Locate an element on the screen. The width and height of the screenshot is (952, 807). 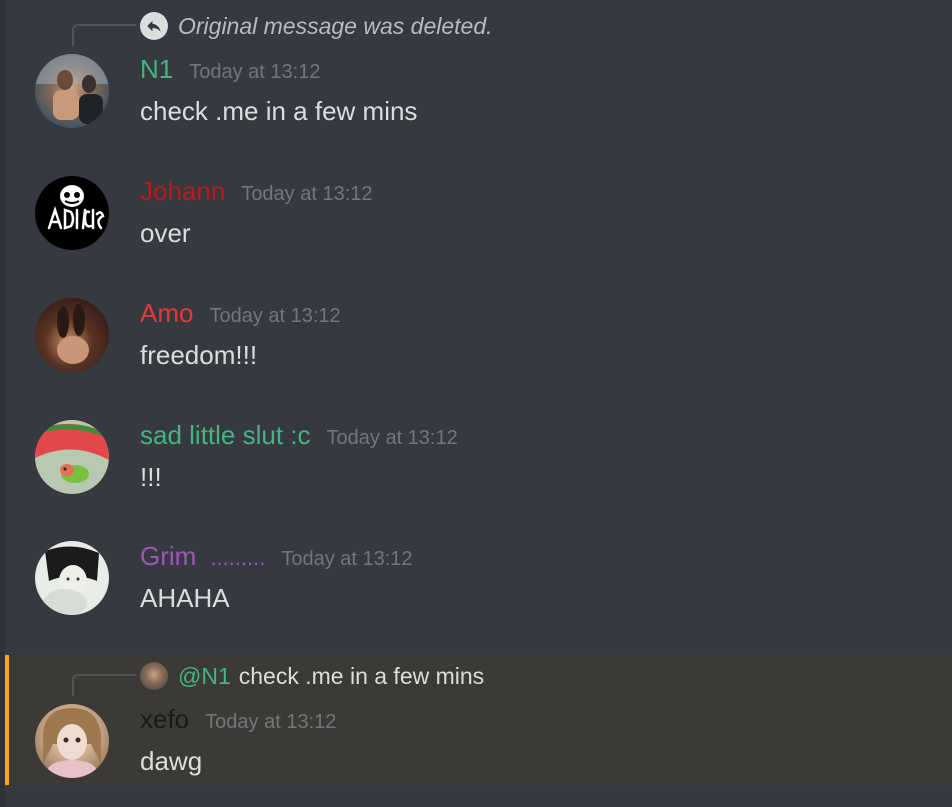
reply-avatar is located at coordinates (154, 676).